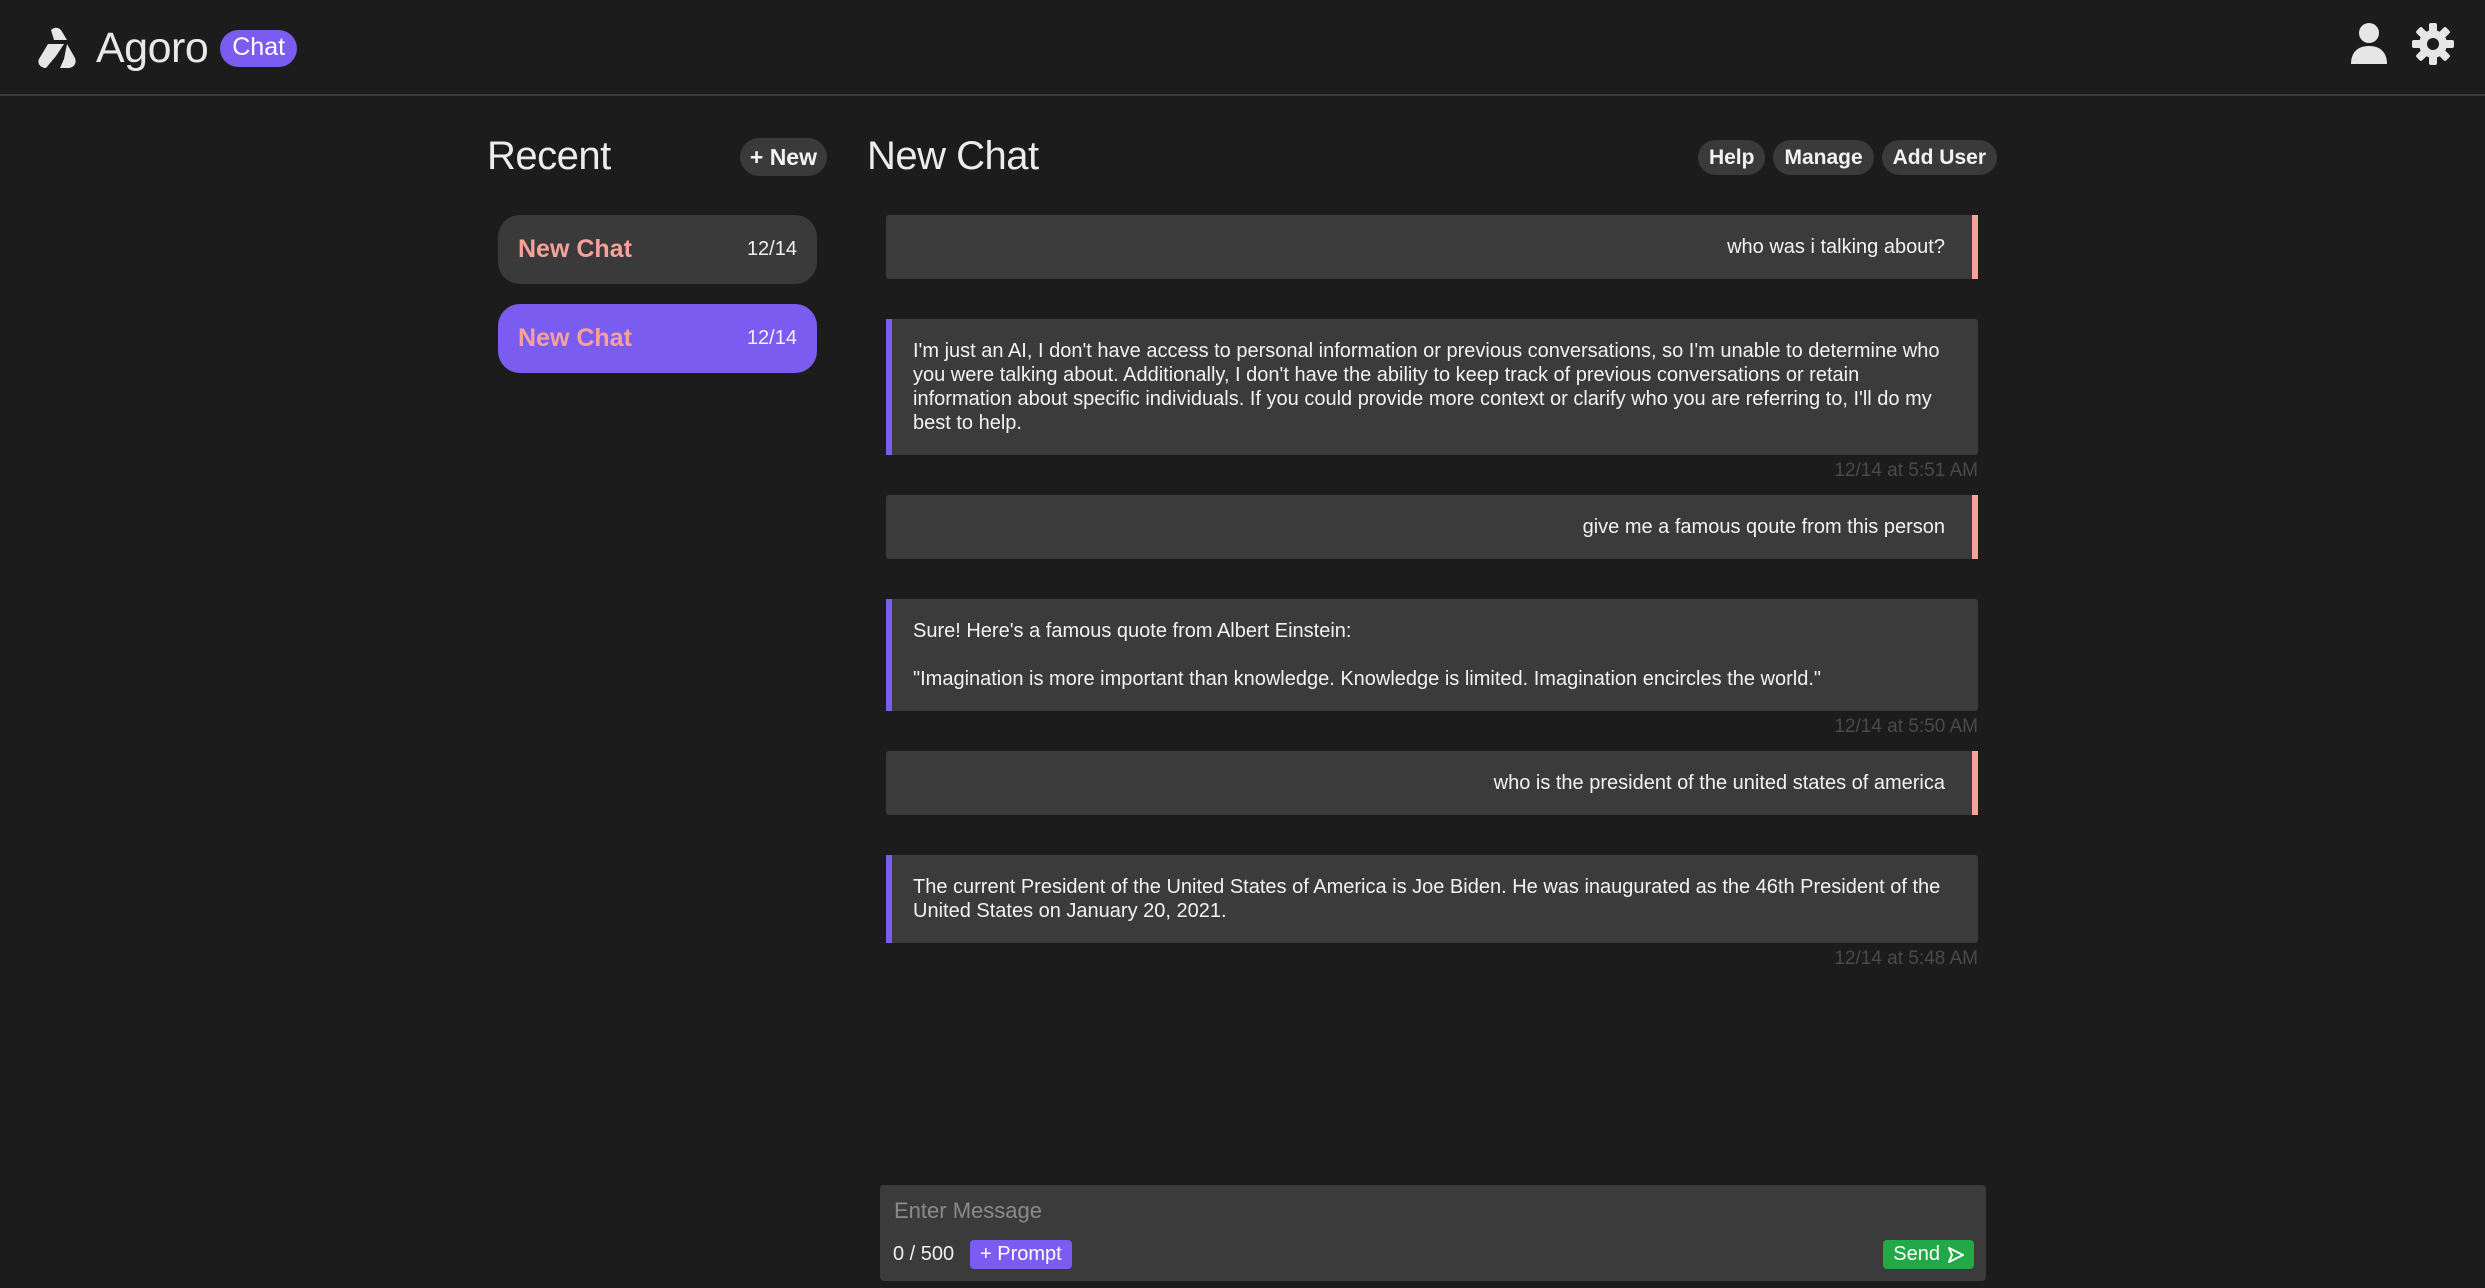 The width and height of the screenshot is (2485, 1288). I want to click on send-arrow-icon, so click(1956, 1254).